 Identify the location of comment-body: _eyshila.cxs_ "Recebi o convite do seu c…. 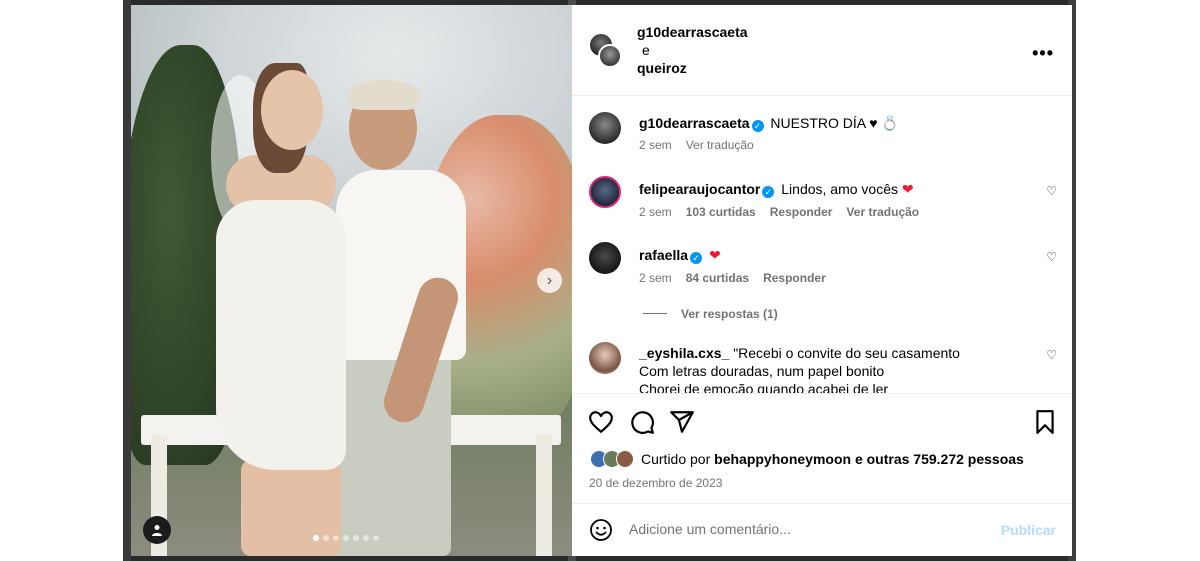
(839, 368).